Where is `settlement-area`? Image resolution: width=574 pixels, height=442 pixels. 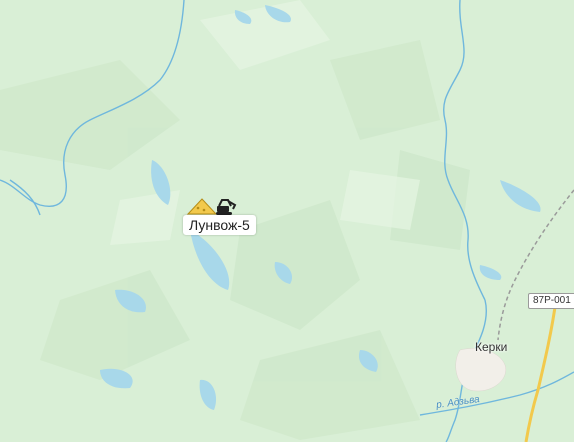
settlement-area is located at coordinates (480, 370).